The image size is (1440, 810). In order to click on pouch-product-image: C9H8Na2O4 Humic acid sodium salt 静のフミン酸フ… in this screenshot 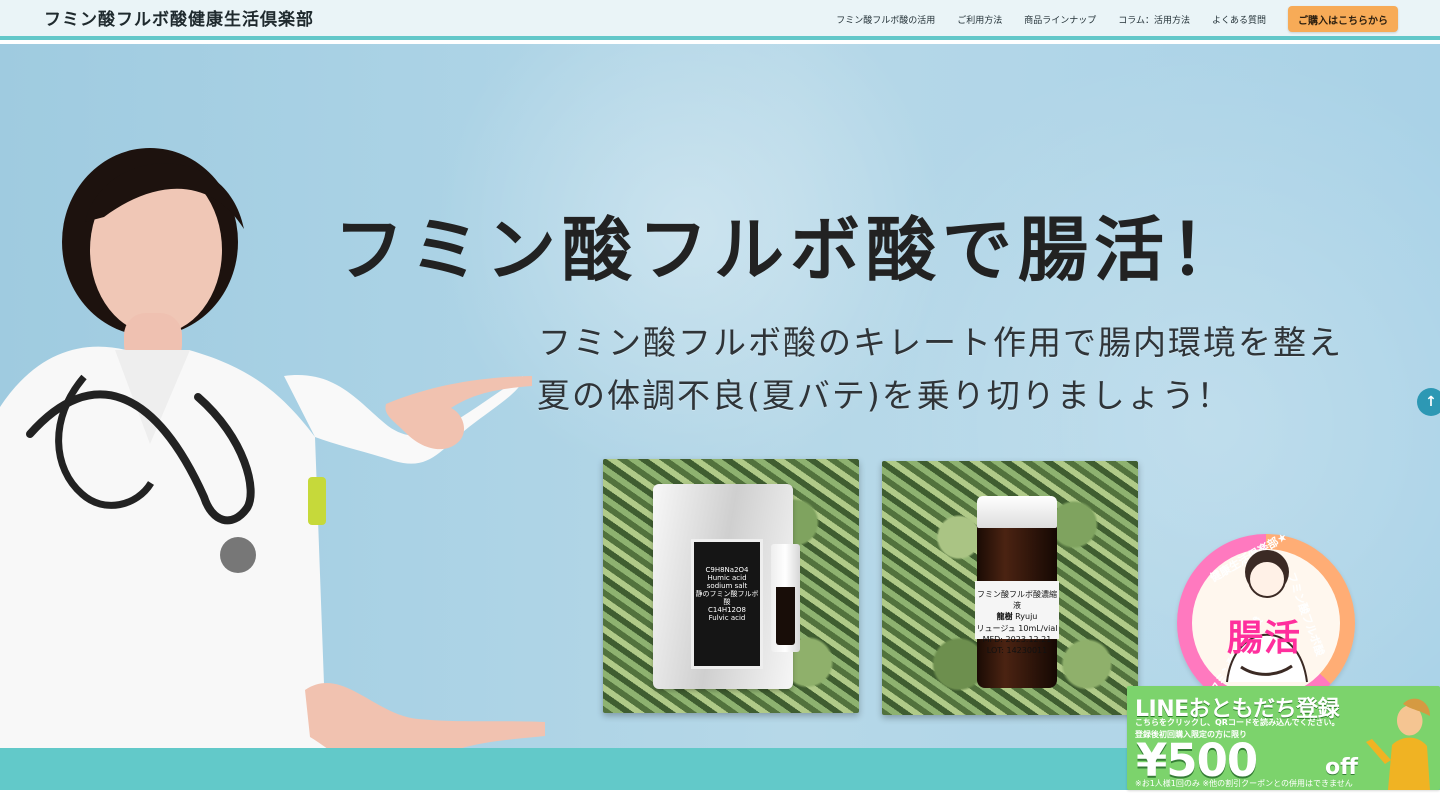, I will do `click(731, 586)`.